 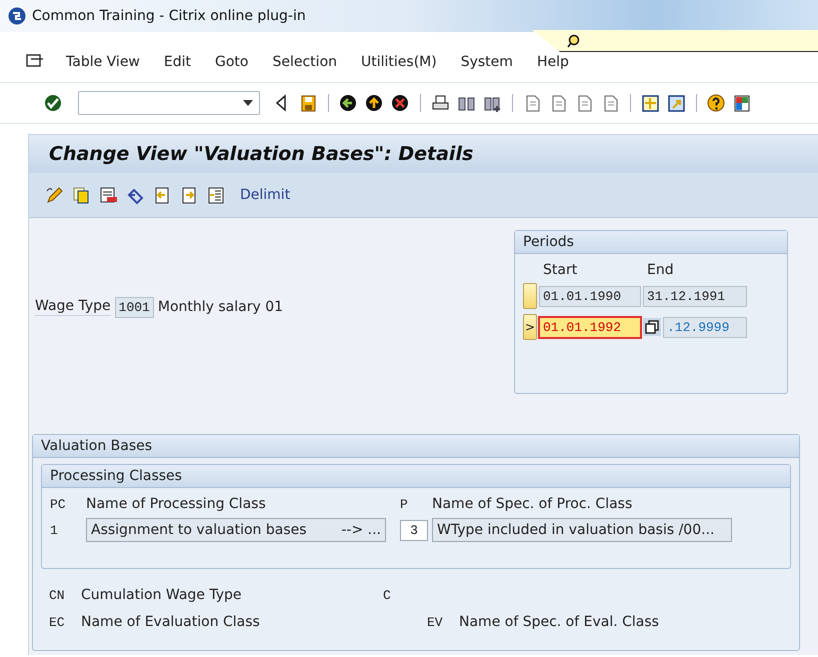 I want to click on window-icon, so click(x=650, y=103).